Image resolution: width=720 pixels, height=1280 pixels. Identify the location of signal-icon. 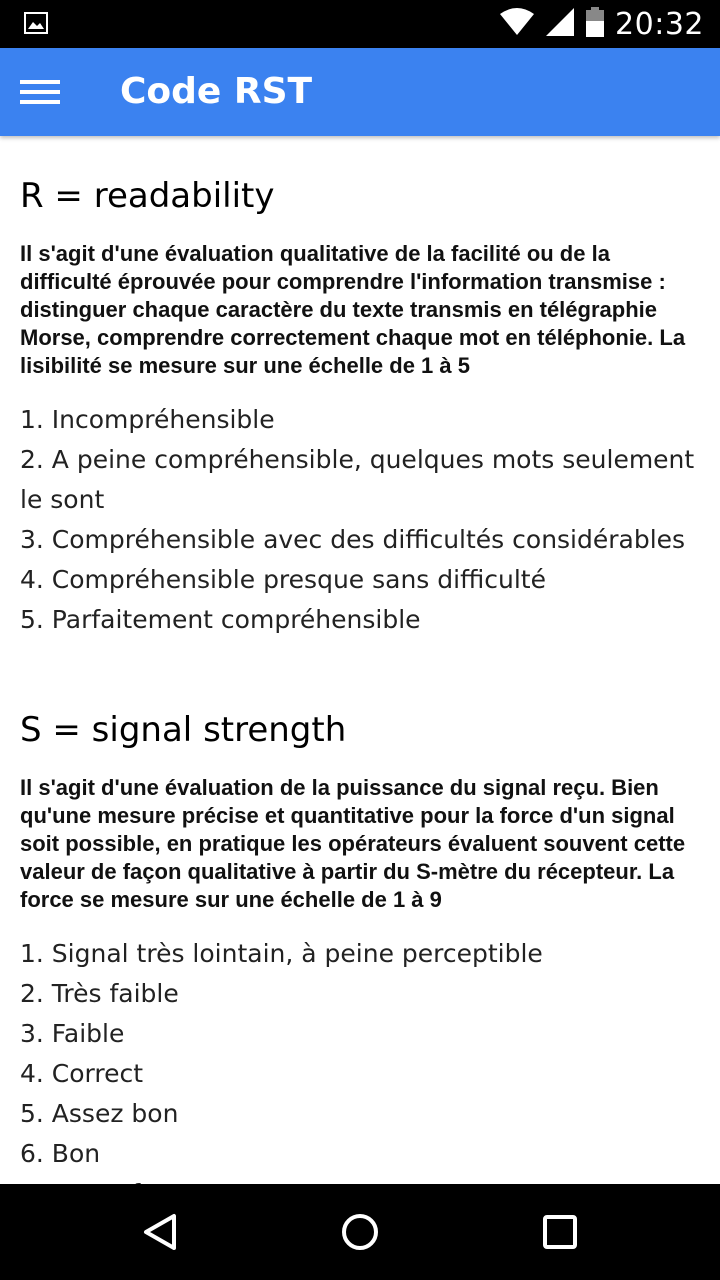
(560, 24).